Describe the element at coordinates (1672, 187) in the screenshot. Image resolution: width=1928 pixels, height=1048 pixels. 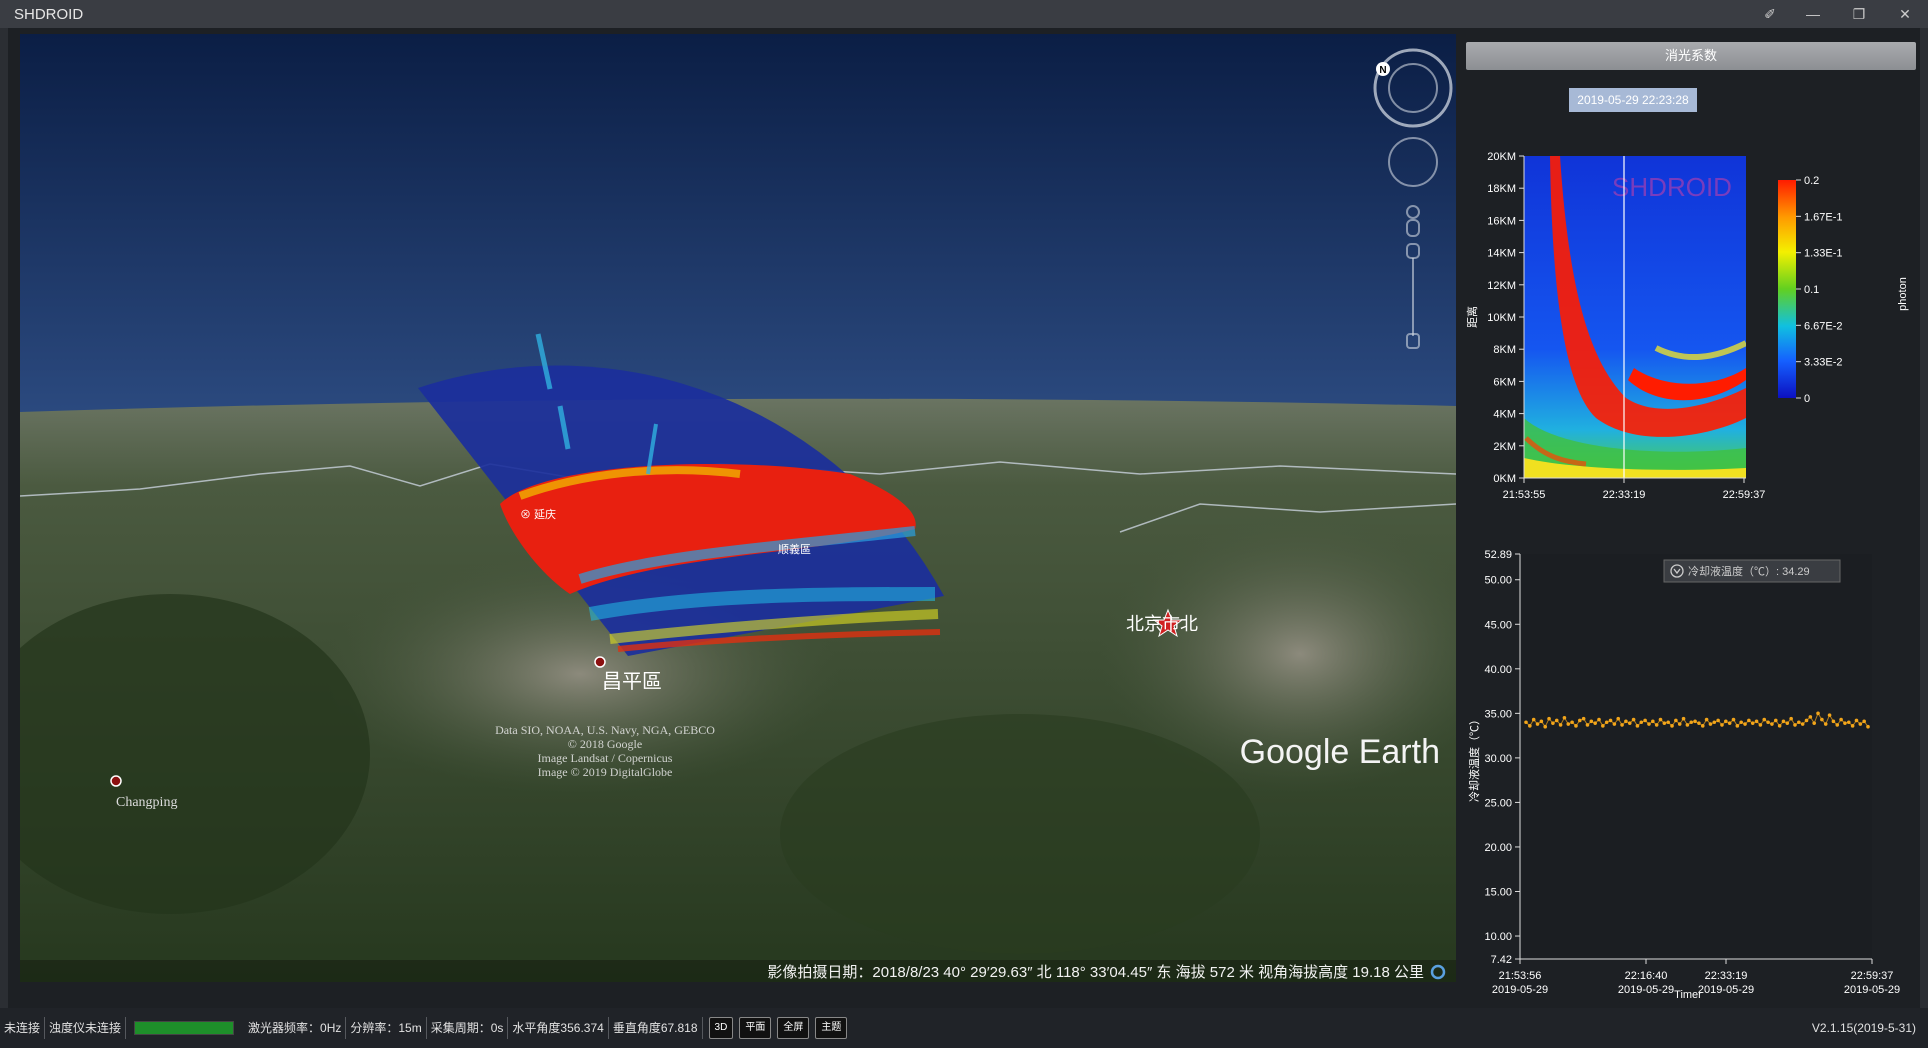
I see `chart-watermark: SHDROID` at that location.